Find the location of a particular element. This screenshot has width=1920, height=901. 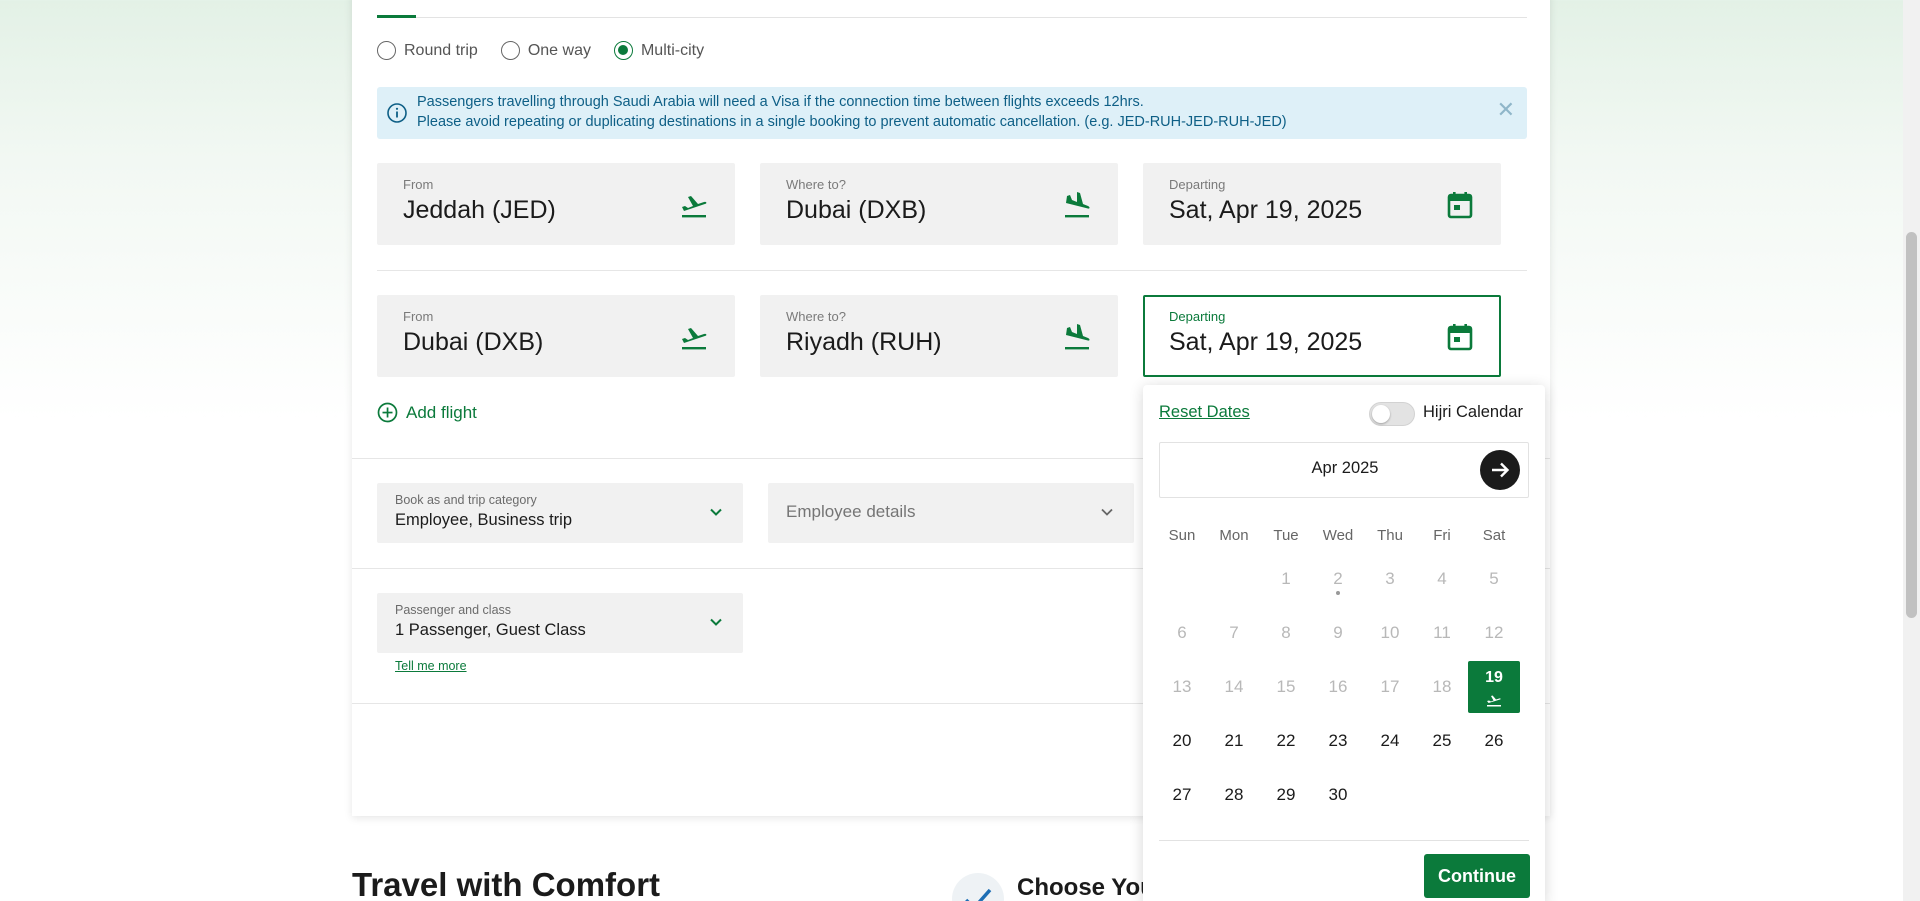

scrollbar-thumb is located at coordinates (1911, 425).